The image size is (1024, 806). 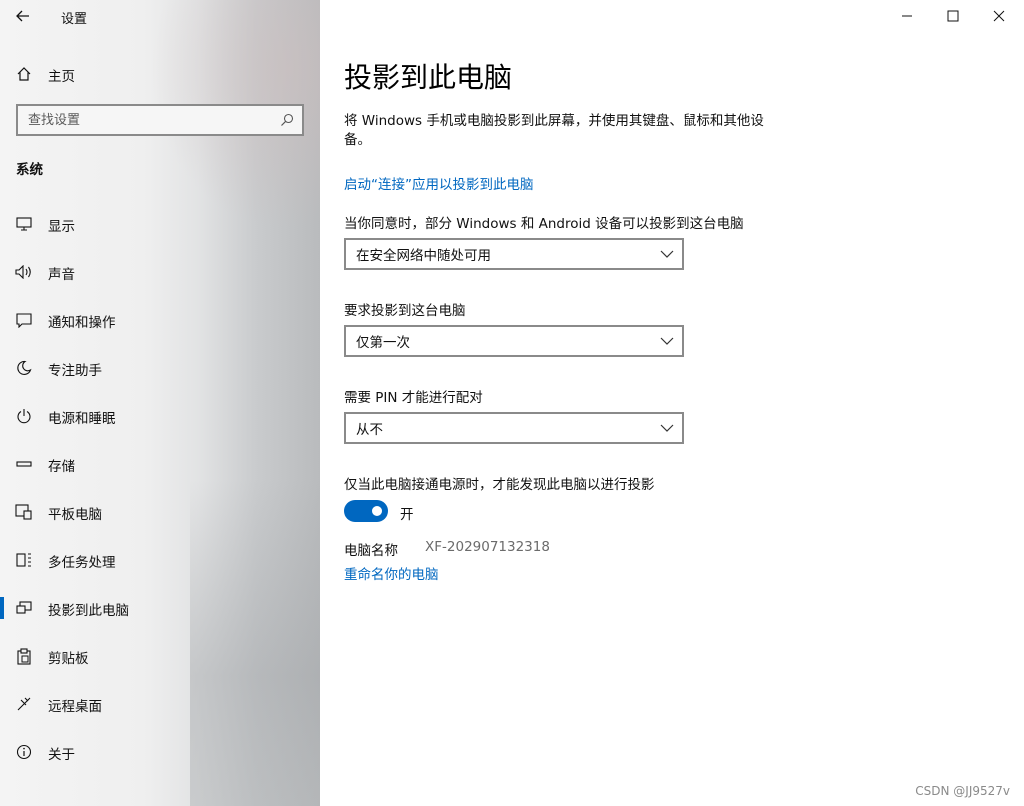 What do you see at coordinates (160, 704) in the screenshot?
I see `sidebar-item-remote-desktop: 远程桌面` at bounding box center [160, 704].